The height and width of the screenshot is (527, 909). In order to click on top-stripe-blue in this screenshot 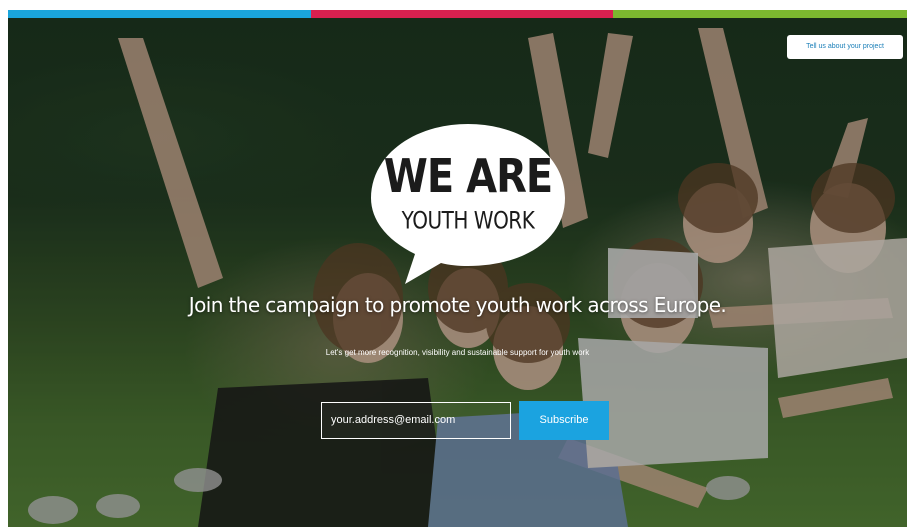, I will do `click(159, 14)`.